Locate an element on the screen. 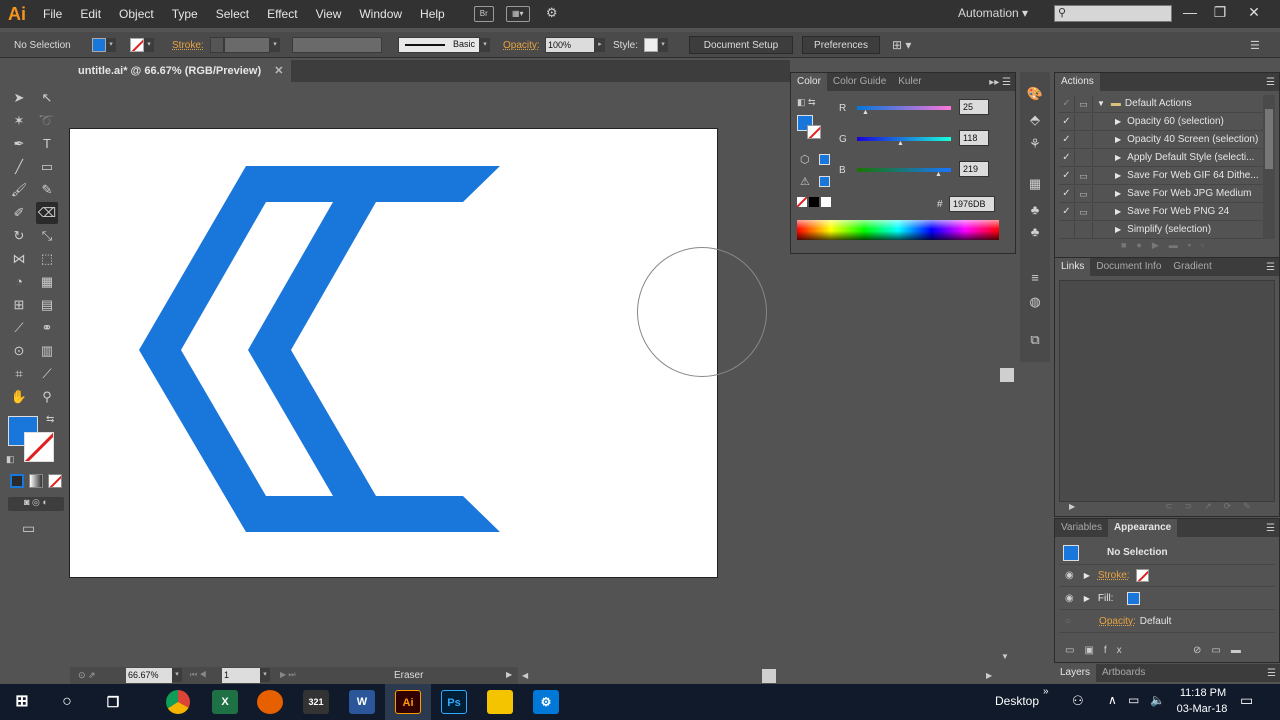  toolbar-expand-icon: » is located at coordinates (1046, 691).